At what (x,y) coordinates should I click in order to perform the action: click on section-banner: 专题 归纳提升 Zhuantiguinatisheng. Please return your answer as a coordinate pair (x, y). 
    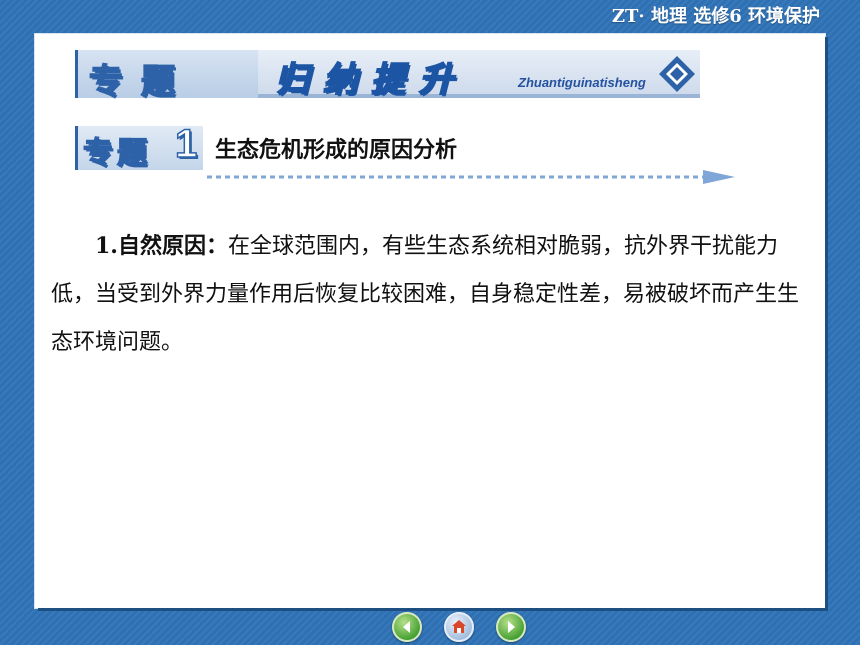
    Looking at the image, I should click on (387, 76).